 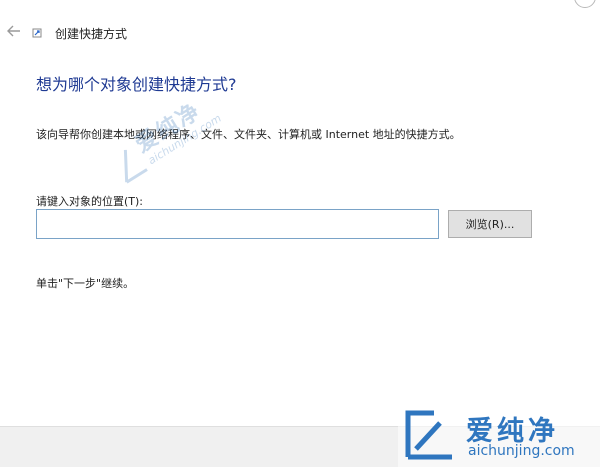 I want to click on back-button, so click(x=14, y=31).